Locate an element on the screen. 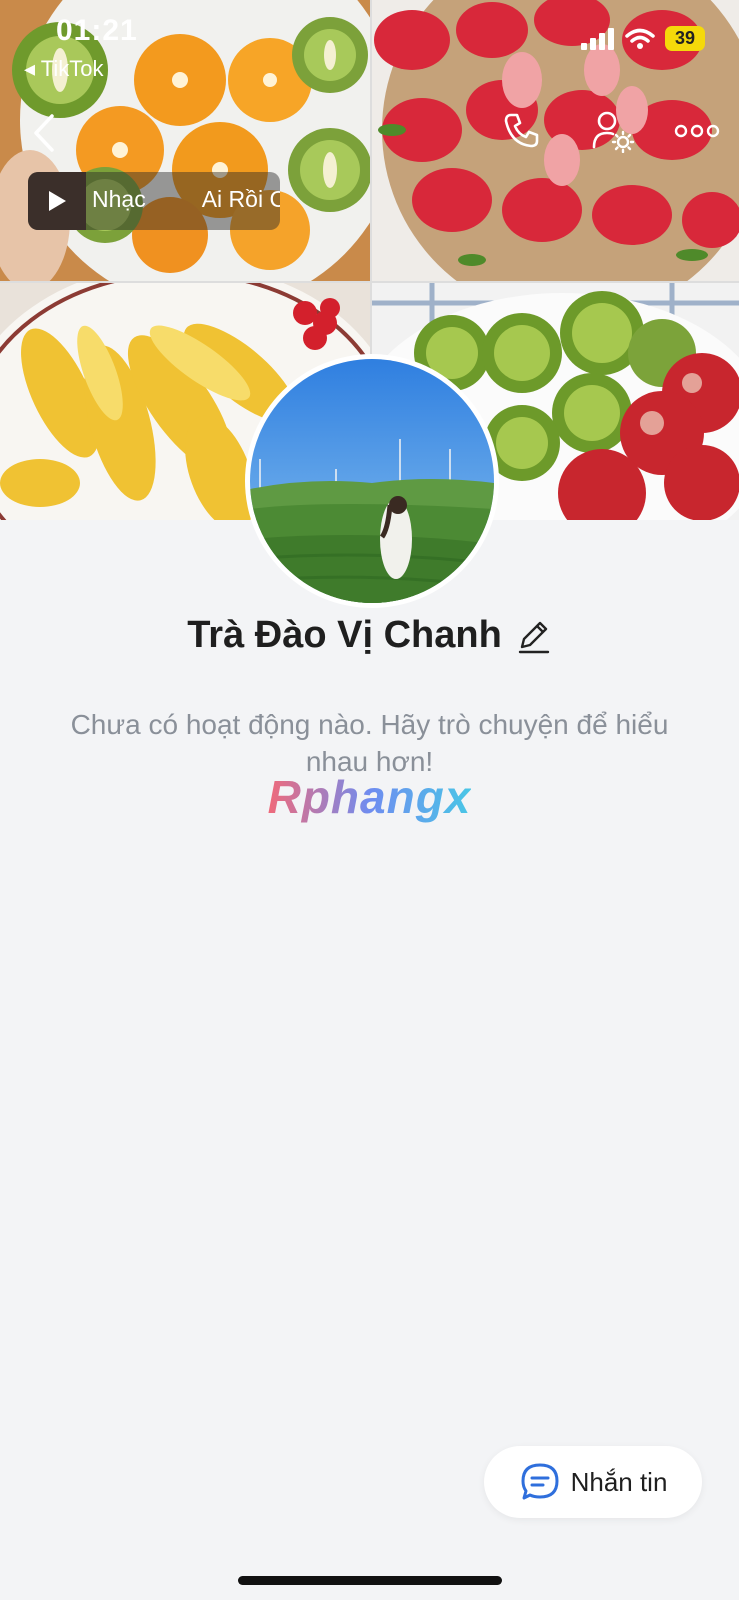 The image size is (739, 1600). wifi-icon is located at coordinates (640, 38).